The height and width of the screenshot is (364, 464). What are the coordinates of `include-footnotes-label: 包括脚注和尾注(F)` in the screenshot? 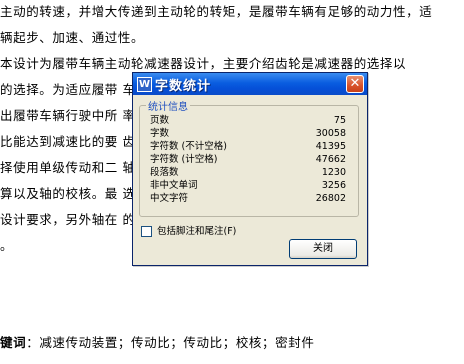 It's located at (196, 231).